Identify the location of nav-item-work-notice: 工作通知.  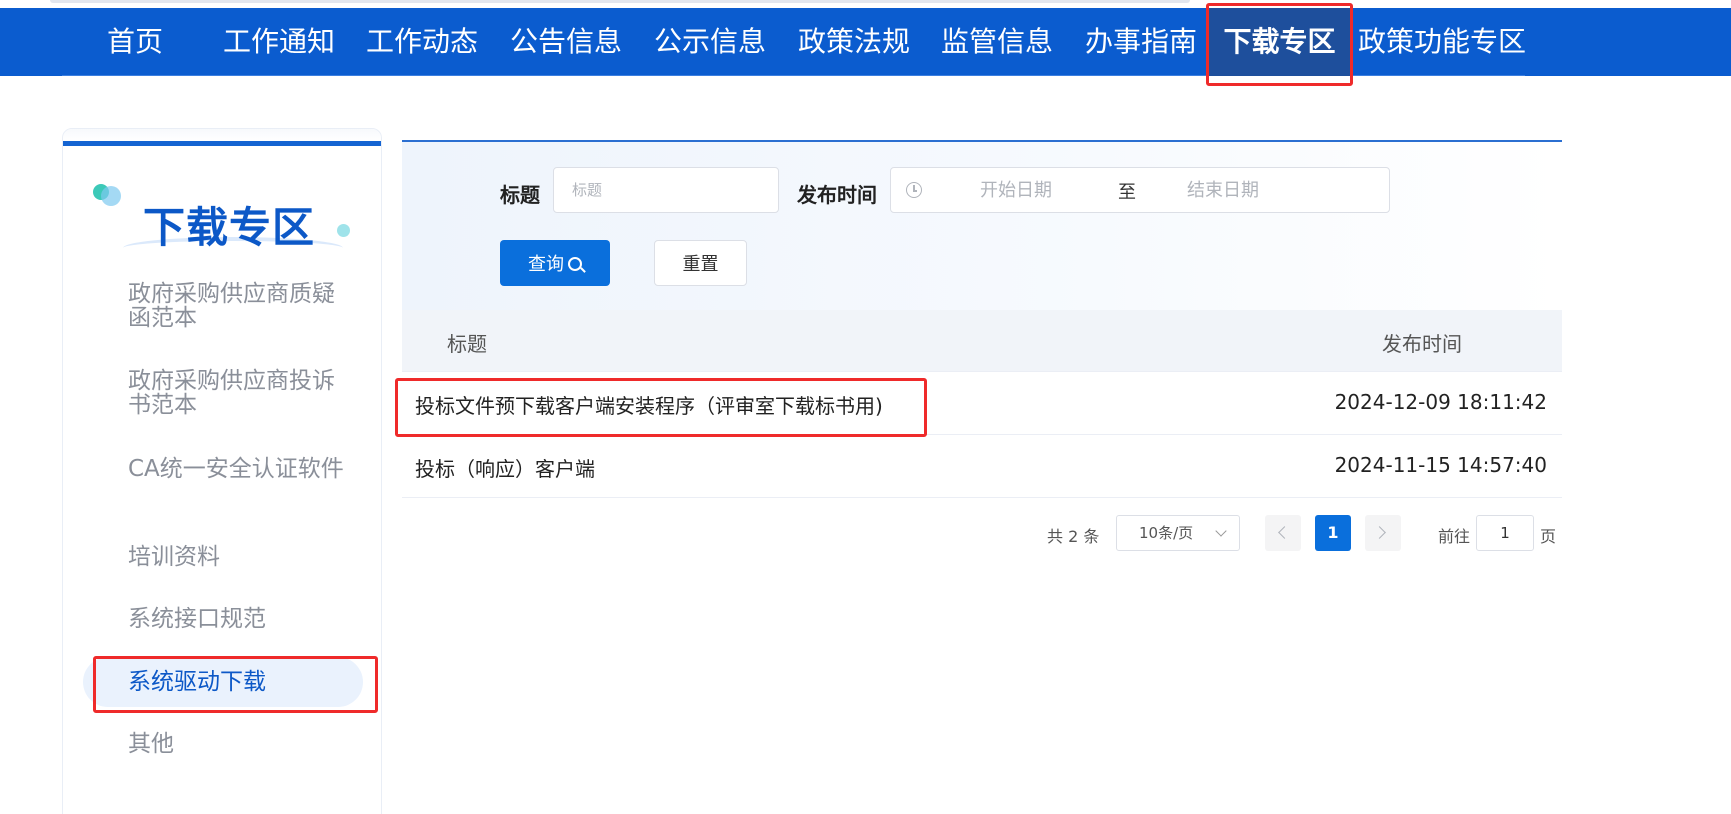
(279, 42).